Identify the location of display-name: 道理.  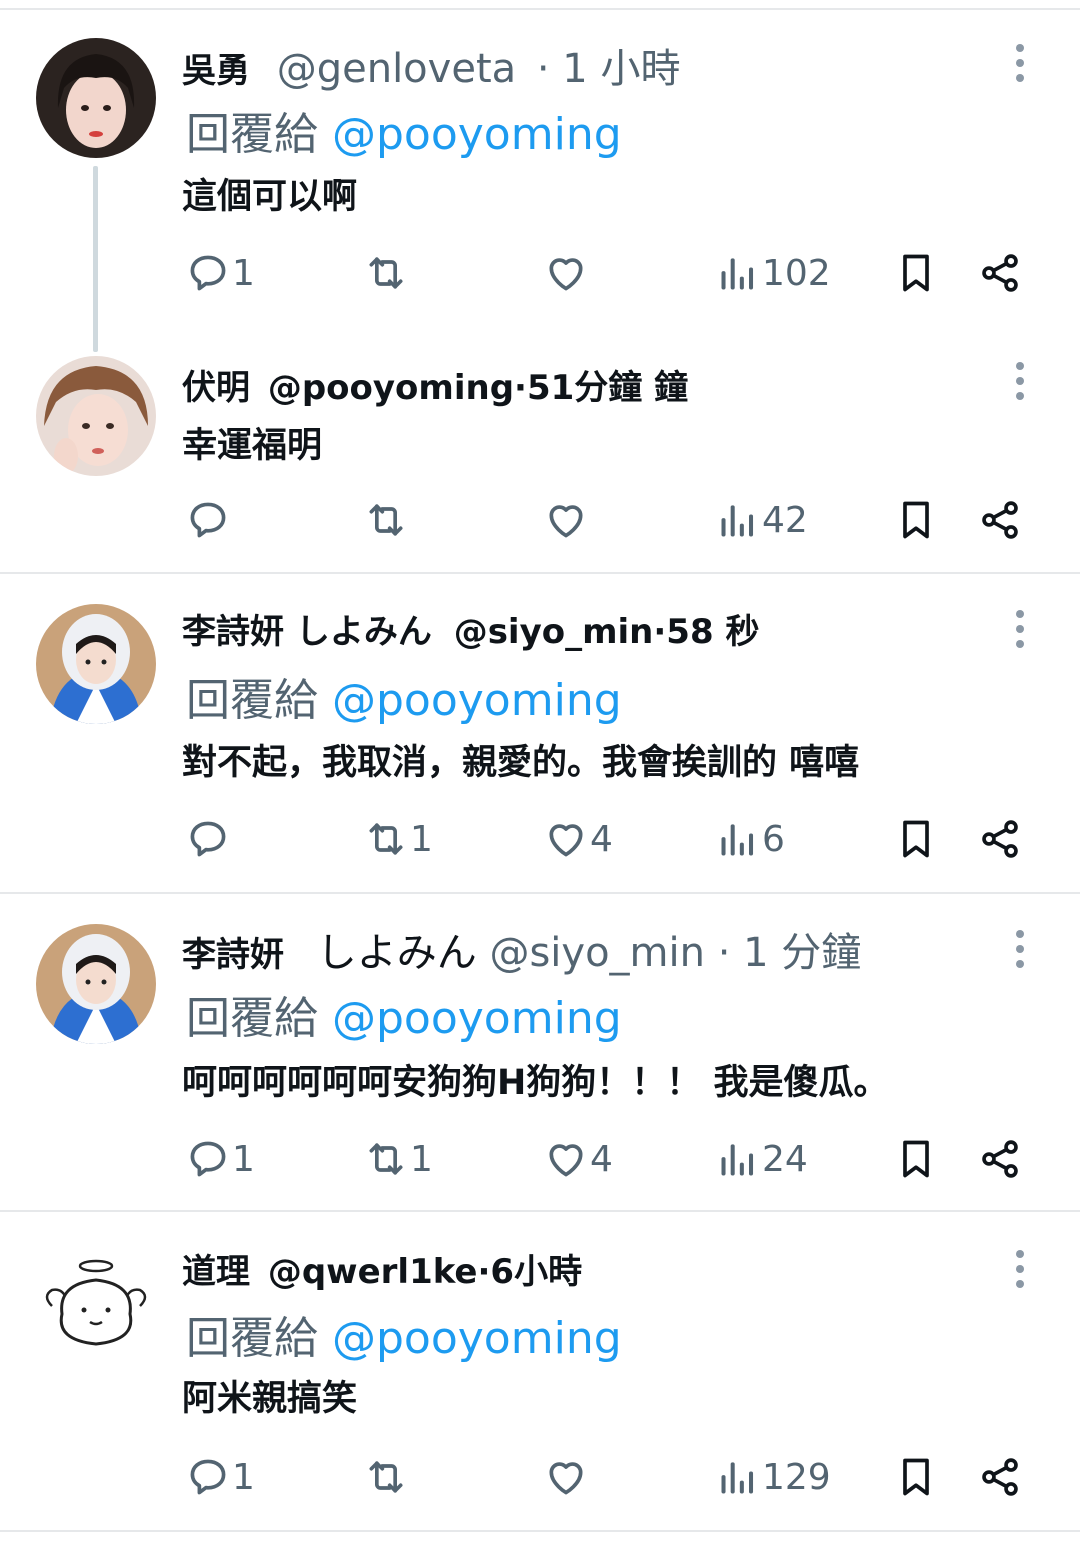
(216, 1272).